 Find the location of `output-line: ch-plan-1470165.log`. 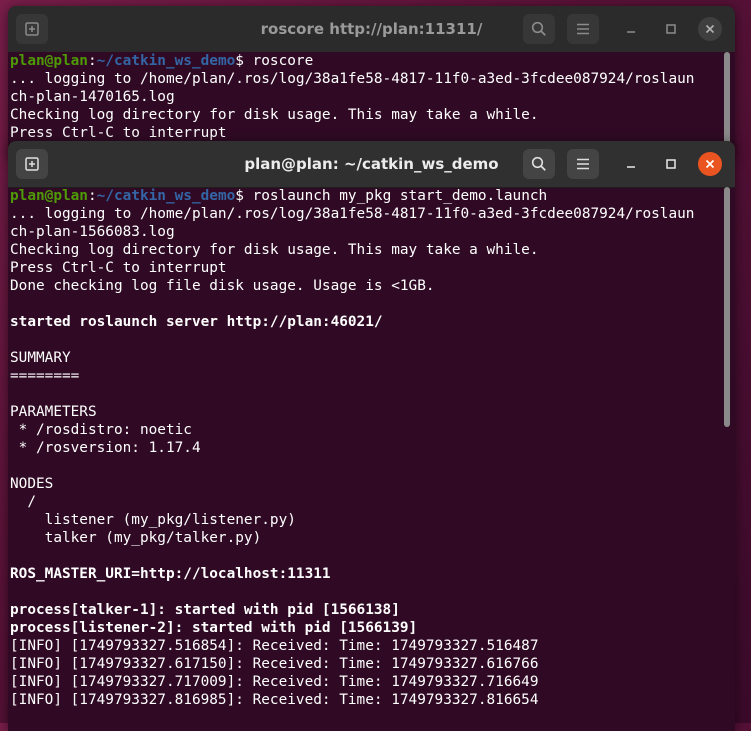

output-line: ch-plan-1470165.log is located at coordinates (92, 97).